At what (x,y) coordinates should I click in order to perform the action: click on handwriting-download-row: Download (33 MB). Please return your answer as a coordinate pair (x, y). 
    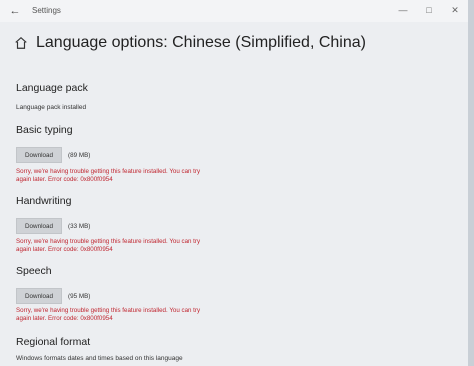
    Looking at the image, I should click on (53, 226).